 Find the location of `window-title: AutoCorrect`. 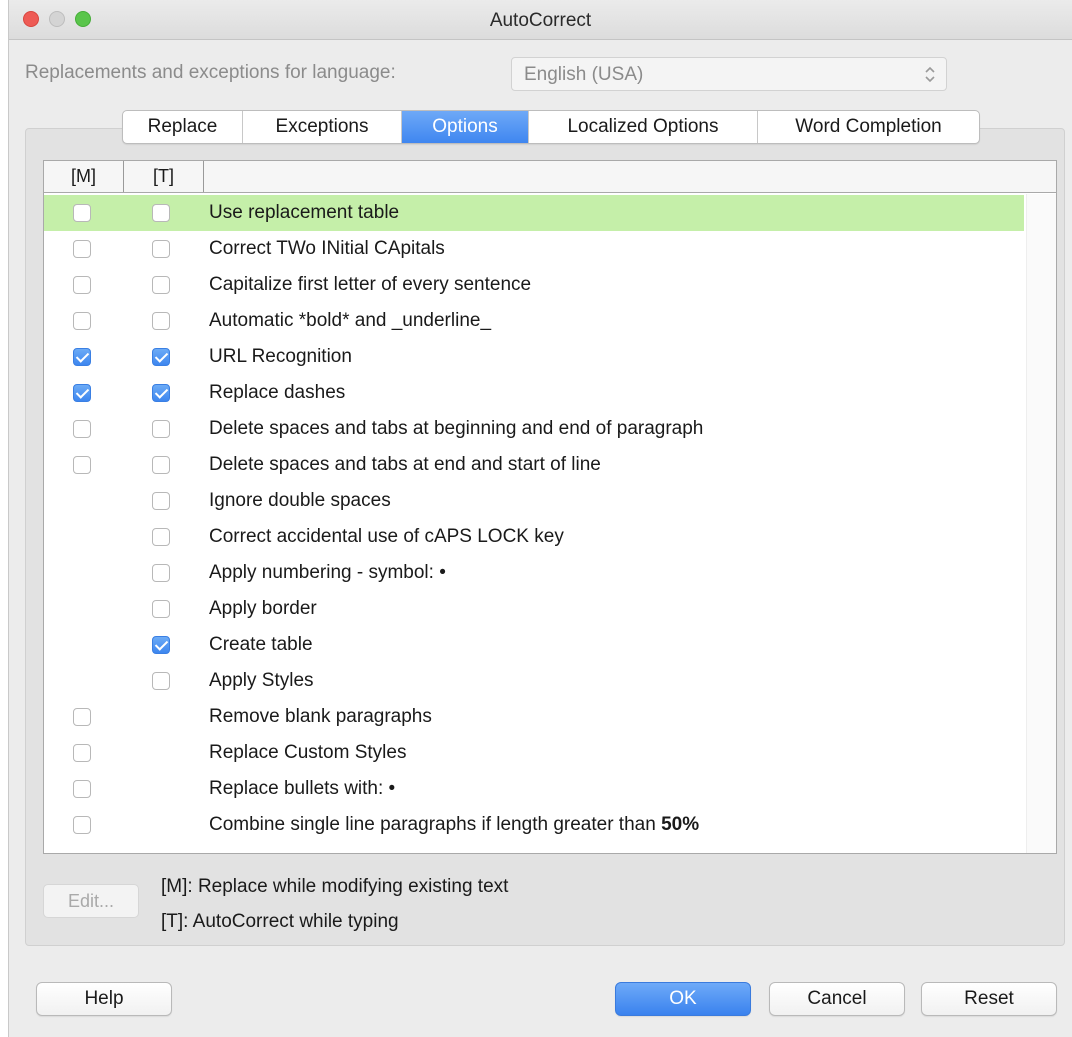

window-title: AutoCorrect is located at coordinates (540, 20).